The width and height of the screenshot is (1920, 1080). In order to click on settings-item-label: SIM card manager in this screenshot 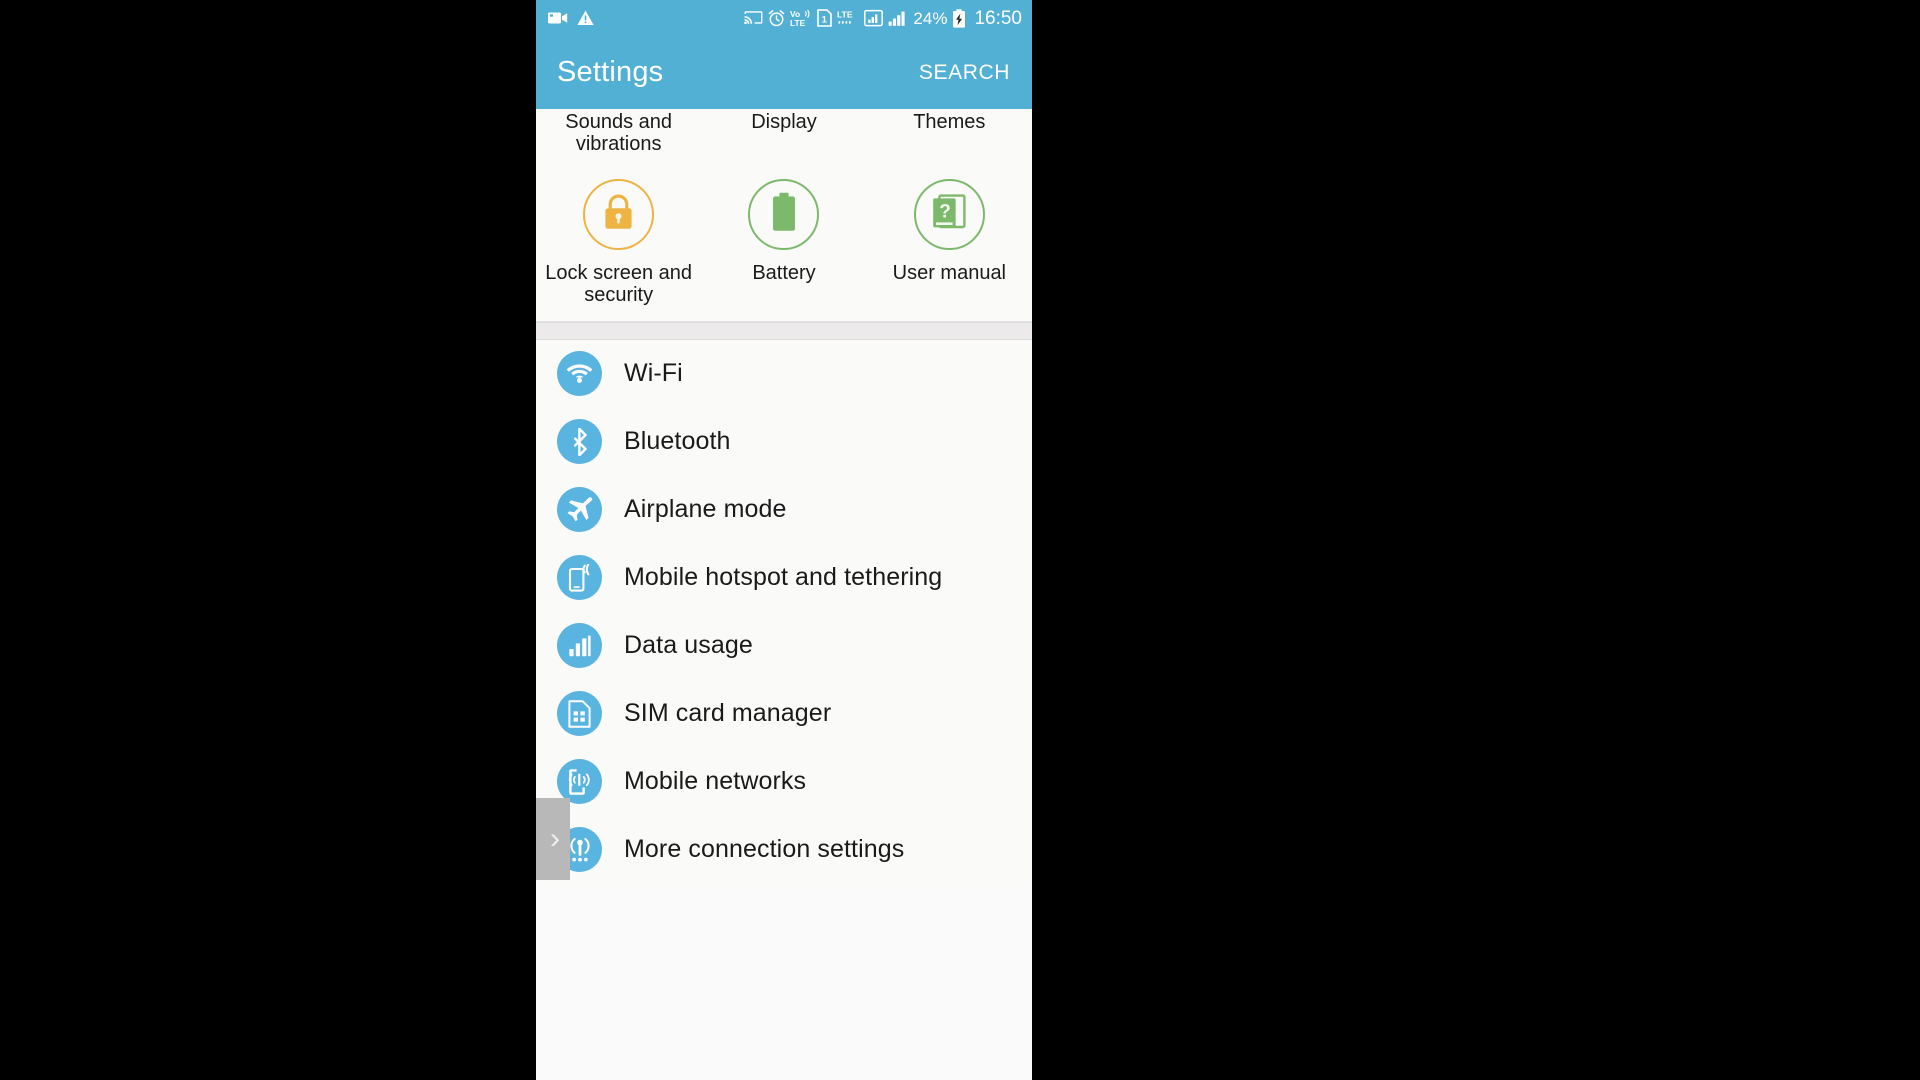, I will do `click(728, 713)`.